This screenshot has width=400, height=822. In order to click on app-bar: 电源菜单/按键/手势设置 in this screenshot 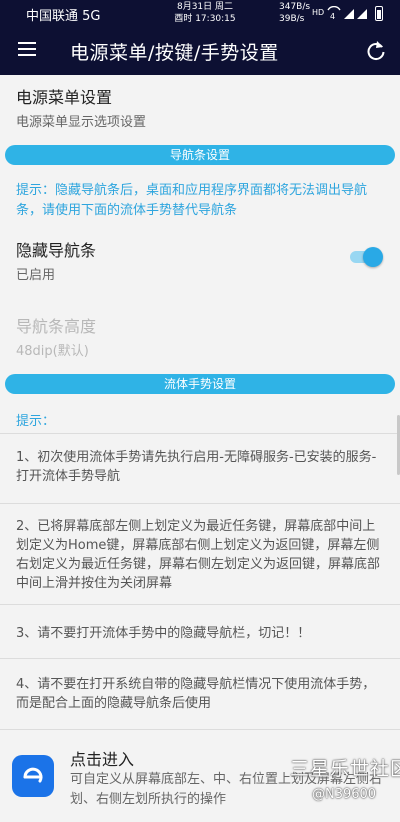, I will do `click(200, 51)`.